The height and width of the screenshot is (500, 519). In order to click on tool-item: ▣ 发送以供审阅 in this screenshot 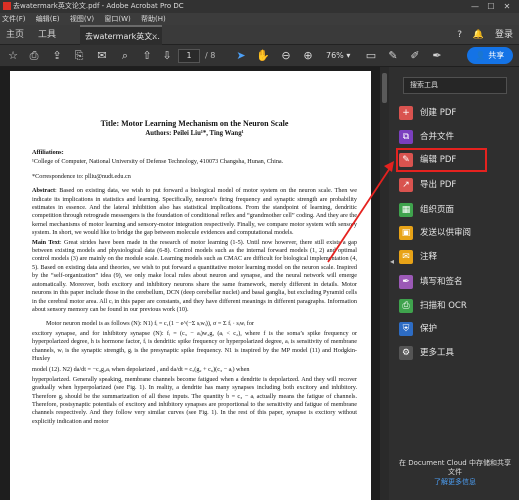, I will do `click(454, 233)`.